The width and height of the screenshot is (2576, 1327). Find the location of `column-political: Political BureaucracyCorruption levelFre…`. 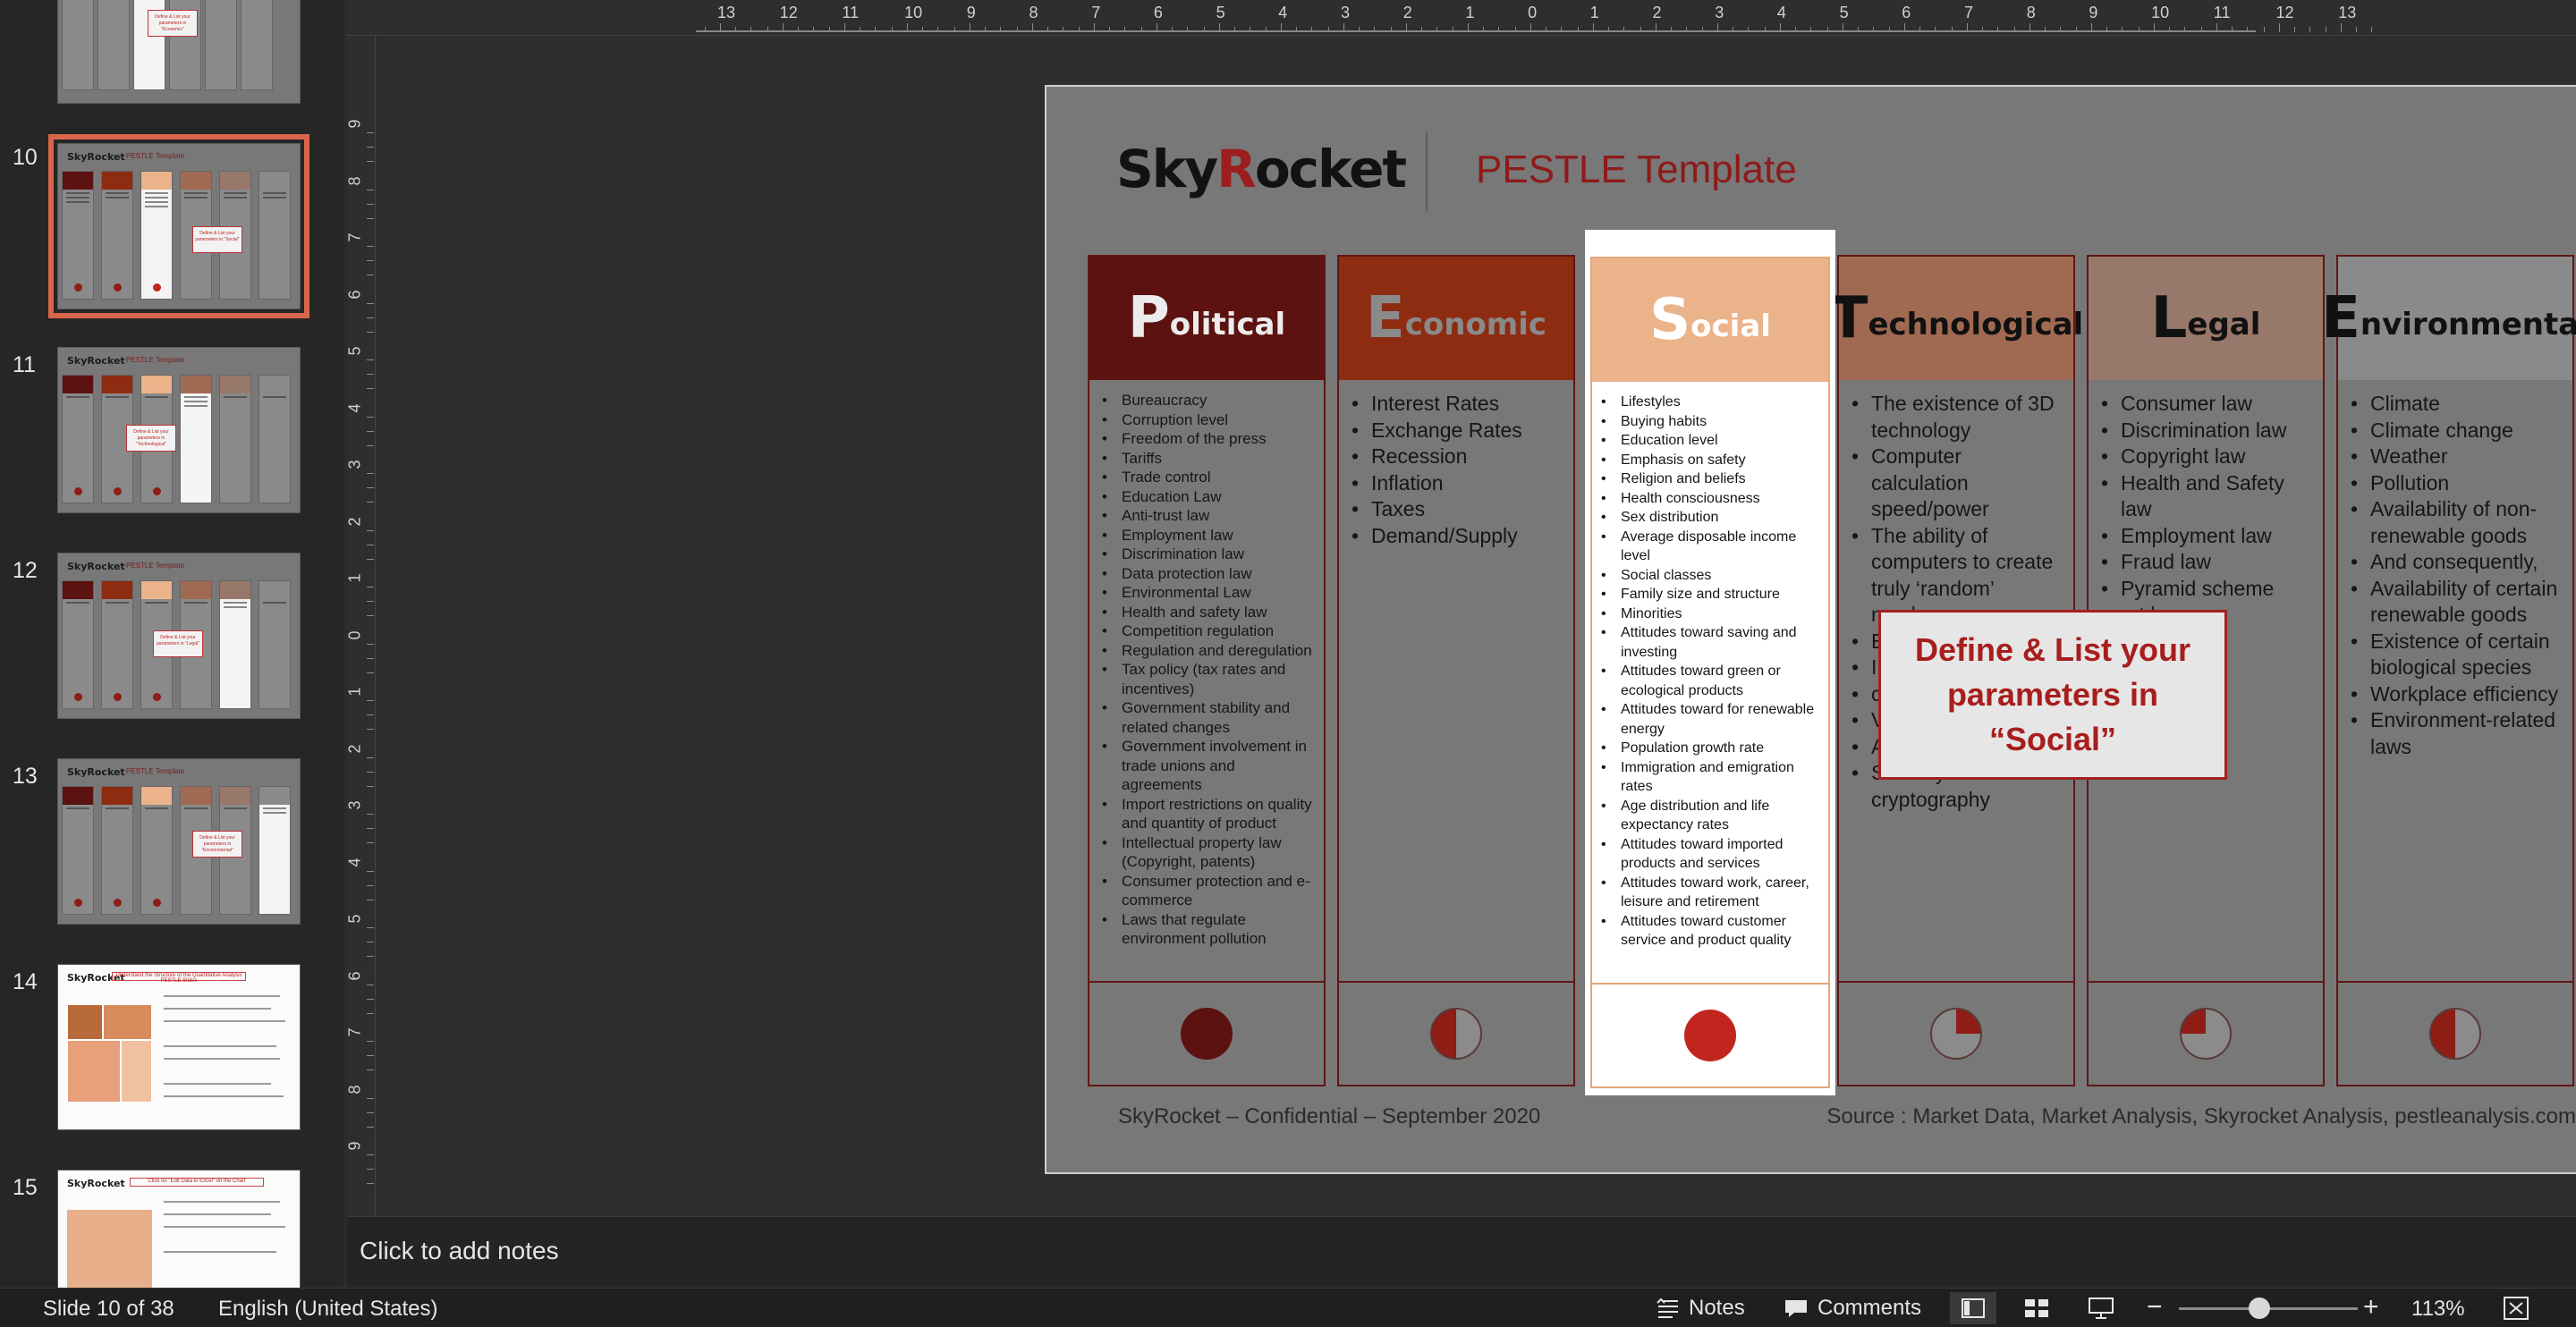

column-political: Political BureaucracyCorruption levelFre… is located at coordinates (1207, 670).